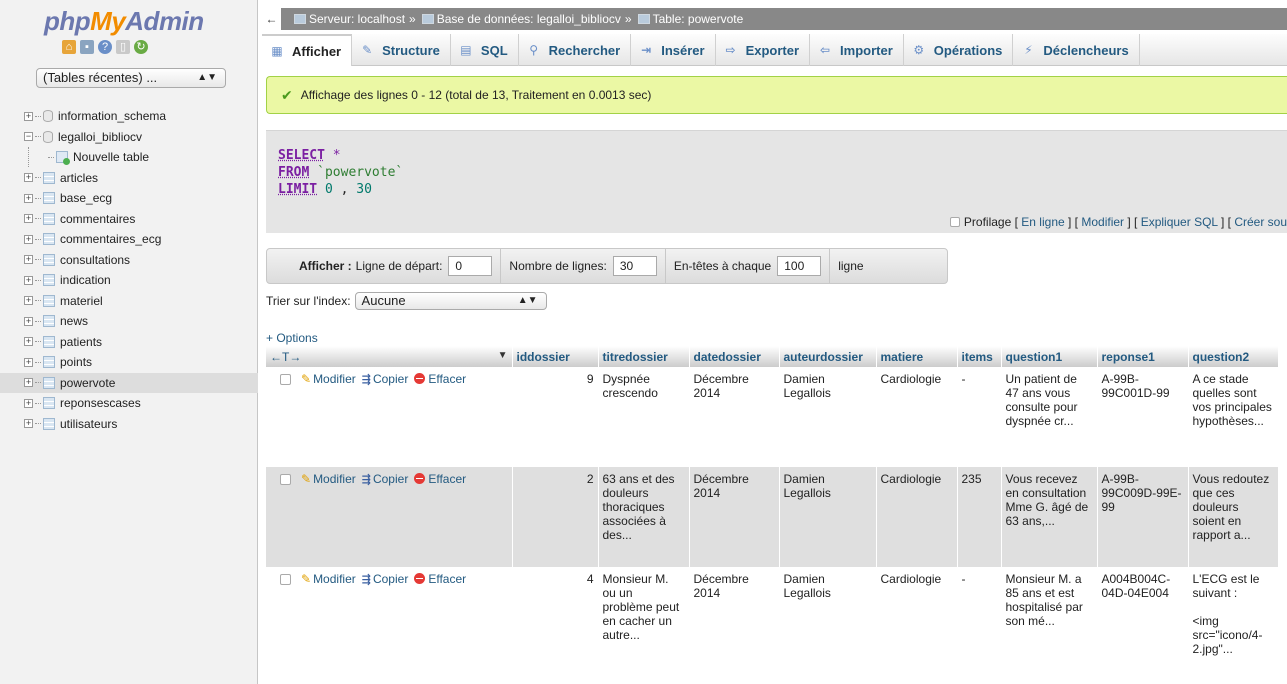 Image resolution: width=1287 pixels, height=684 pixels. I want to click on tree-table-patients: + patients, so click(140, 342).